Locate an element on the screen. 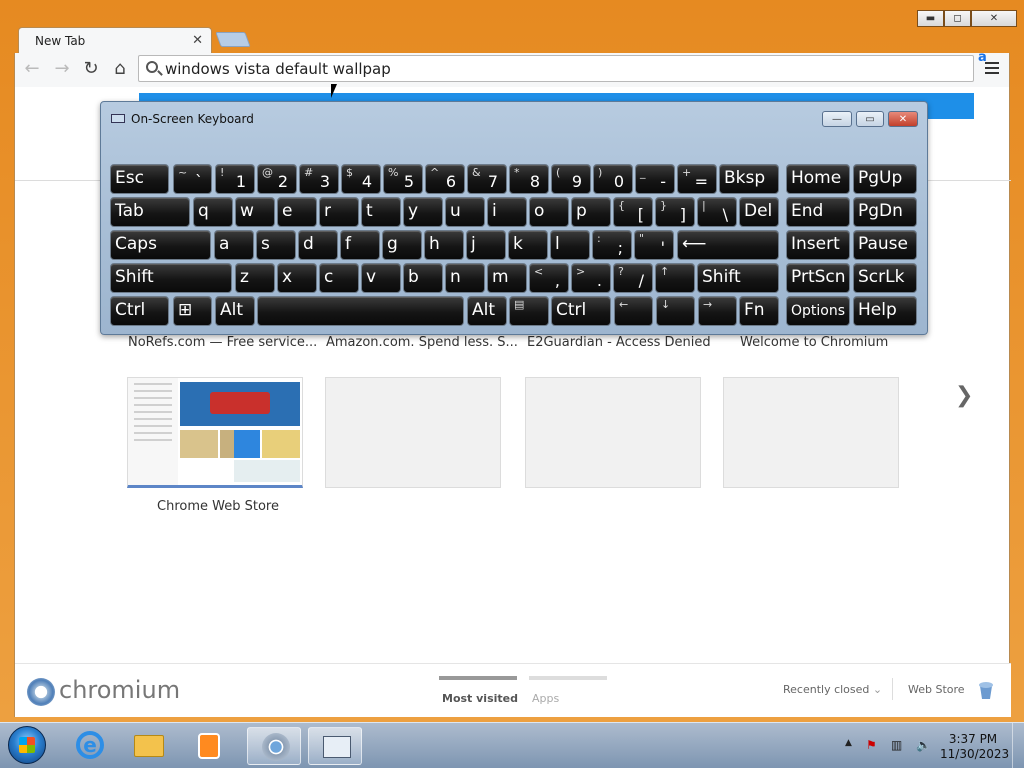  minimize-button: ▬ is located at coordinates (930, 18).